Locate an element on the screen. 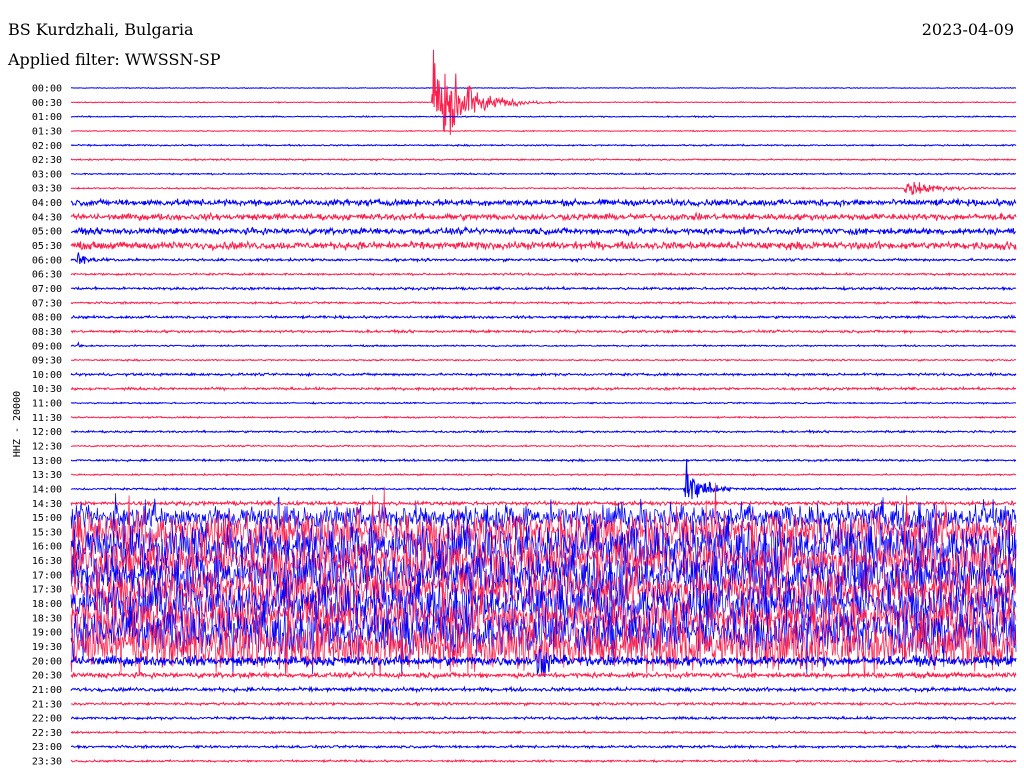 This screenshot has width=1024, height=780. row-time-label: 21:30 is located at coordinates (47, 704).